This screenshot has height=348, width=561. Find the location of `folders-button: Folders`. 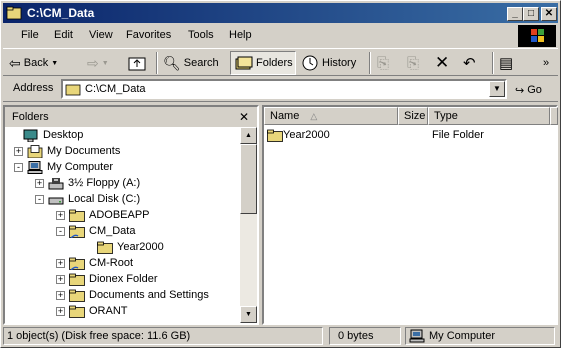

folders-button: Folders is located at coordinates (263, 63).